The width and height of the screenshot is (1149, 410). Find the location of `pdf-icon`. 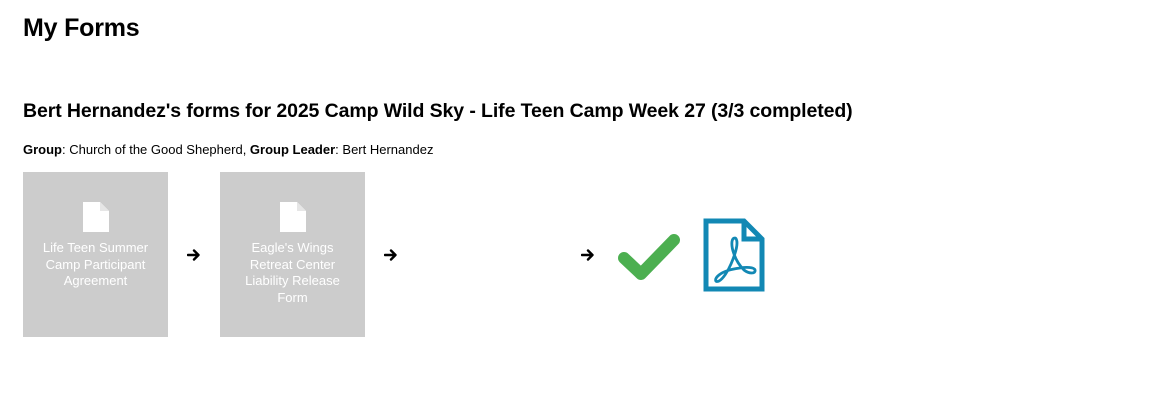

pdf-icon is located at coordinates (734, 255).